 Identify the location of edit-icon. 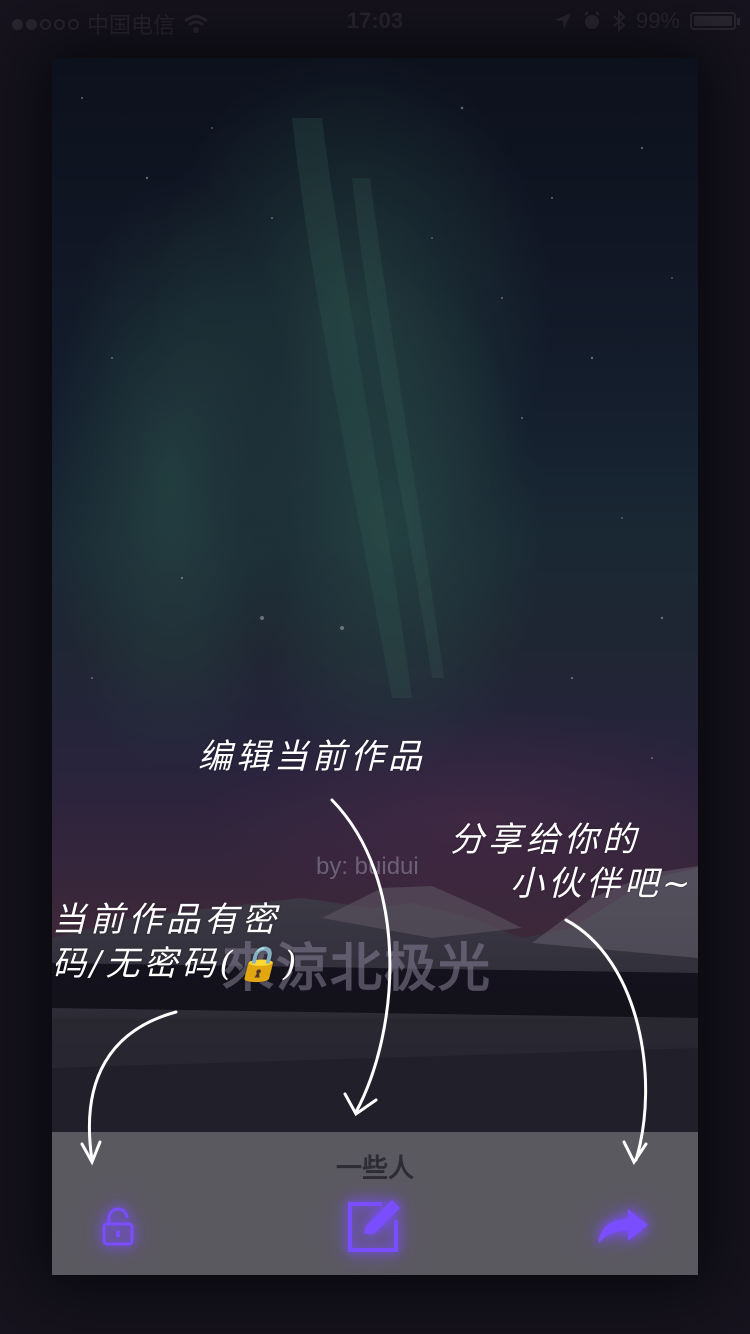
(374, 1226).